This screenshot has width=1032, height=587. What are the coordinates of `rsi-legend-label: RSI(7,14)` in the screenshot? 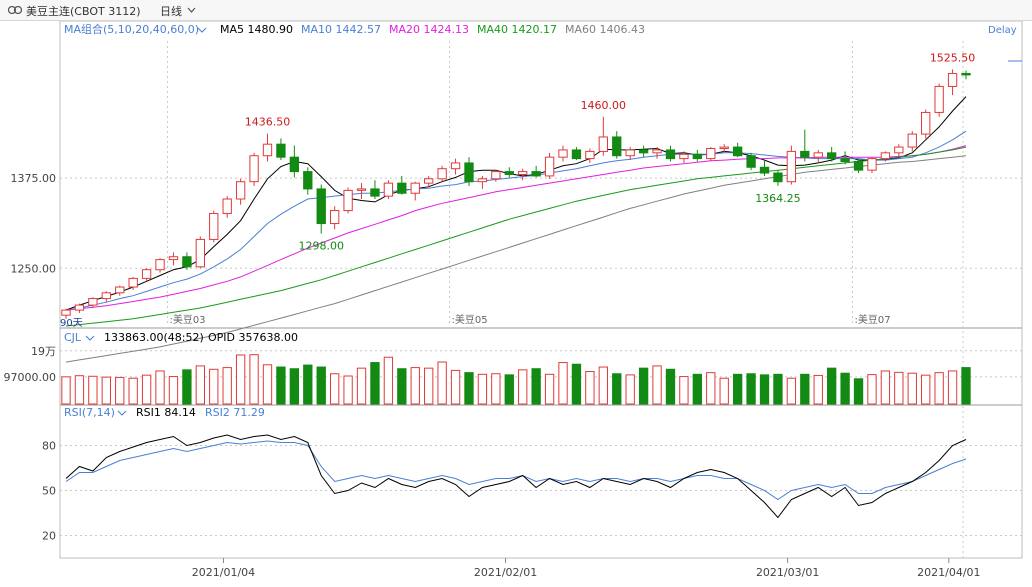 It's located at (89, 412).